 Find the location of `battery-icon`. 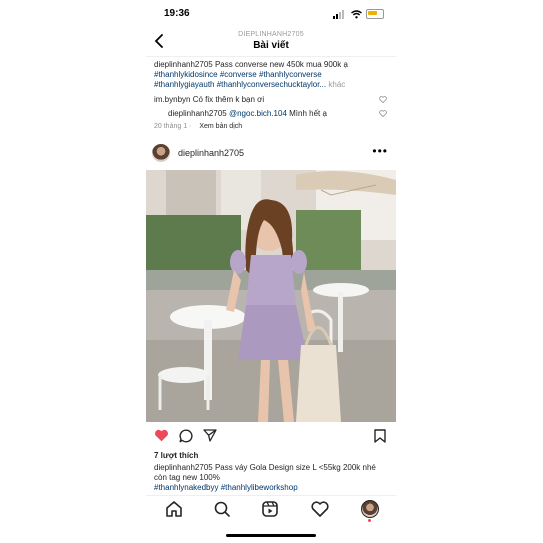

battery-icon is located at coordinates (375, 14).